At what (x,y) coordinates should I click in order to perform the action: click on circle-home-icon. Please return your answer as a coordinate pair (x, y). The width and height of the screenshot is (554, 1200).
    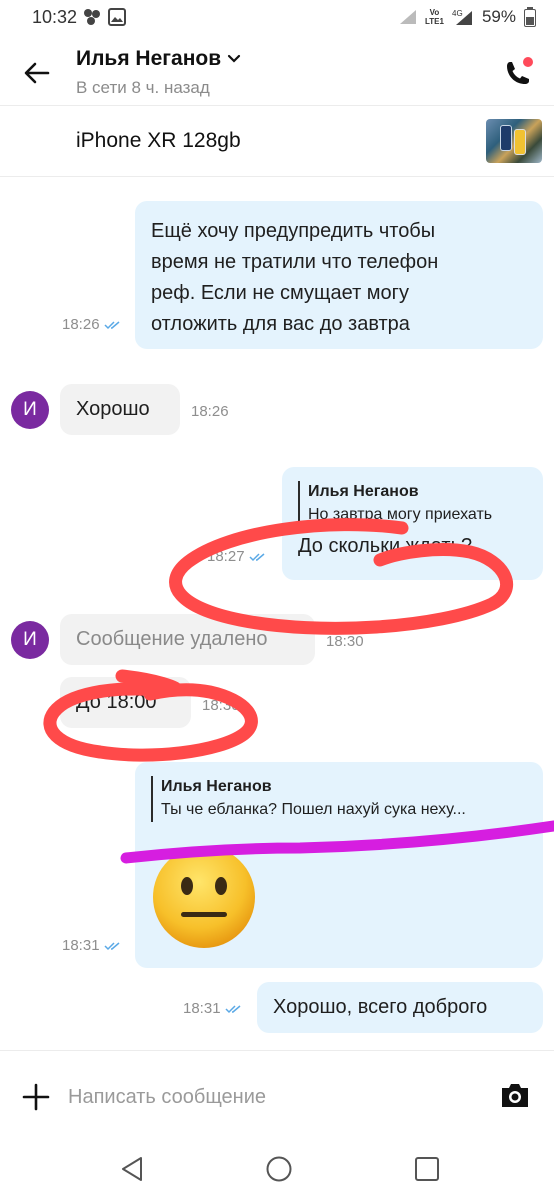
    Looking at the image, I should click on (279, 1169).